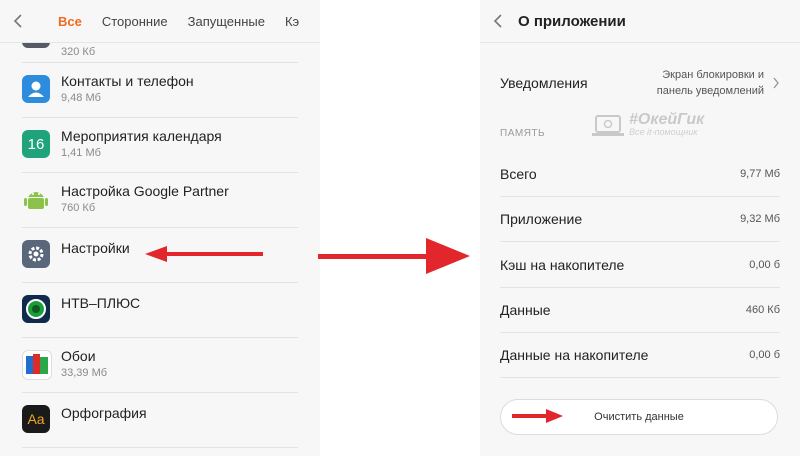 The height and width of the screenshot is (456, 800). What do you see at coordinates (64, 21) in the screenshot?
I see `tab-all: Все` at bounding box center [64, 21].